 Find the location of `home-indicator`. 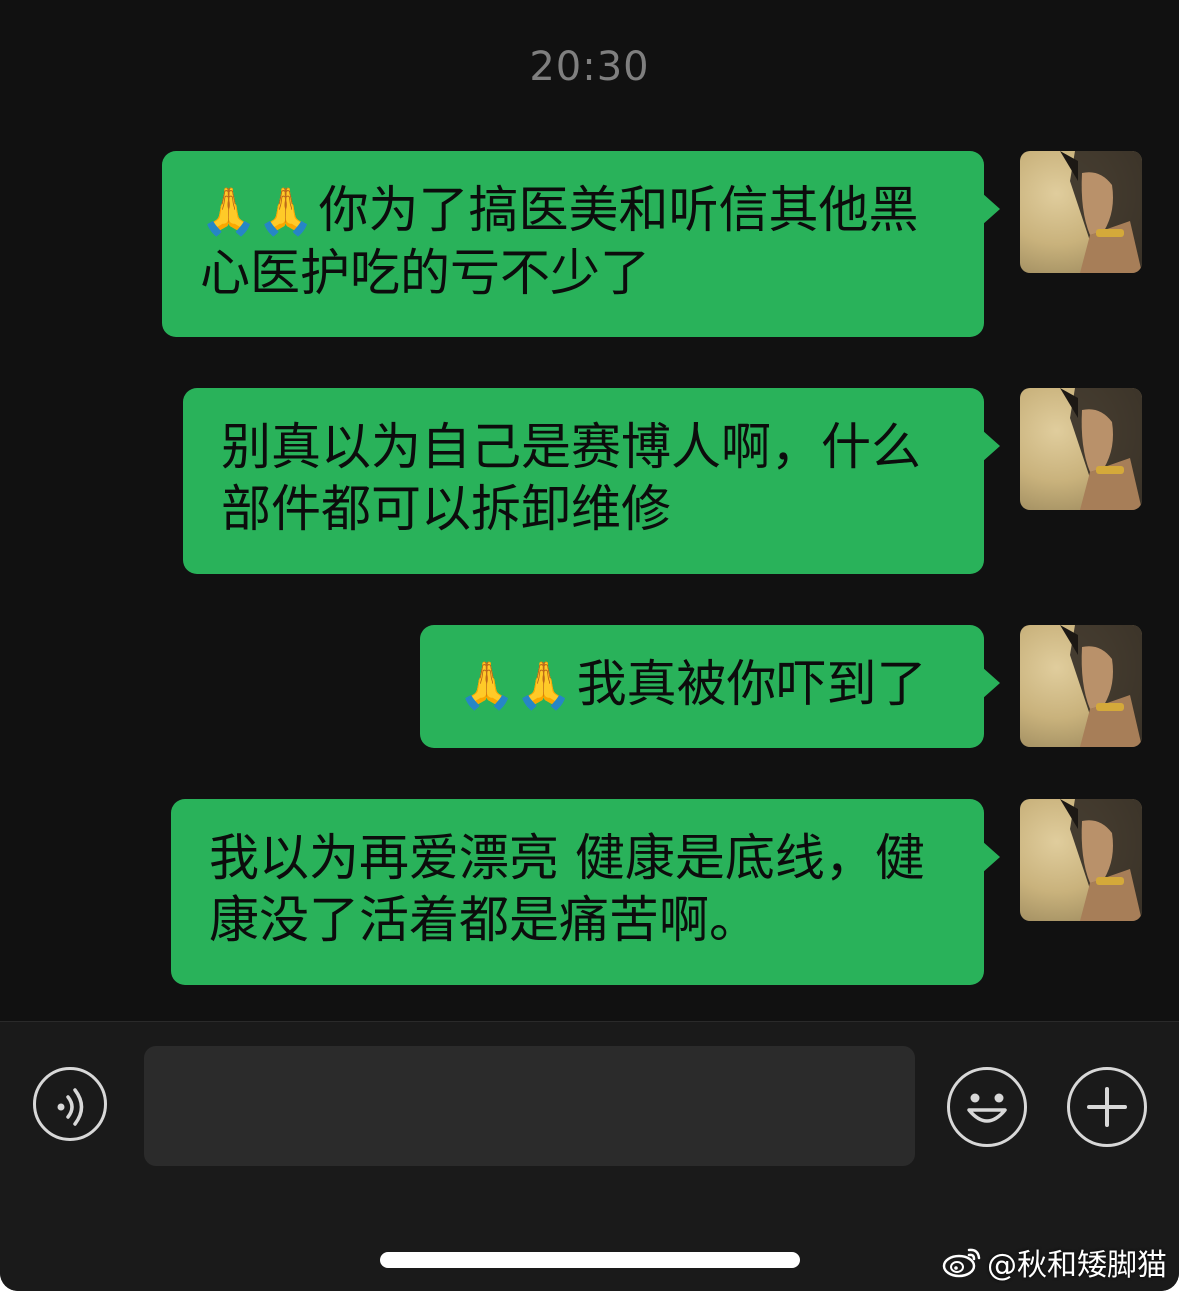

home-indicator is located at coordinates (590, 1260).